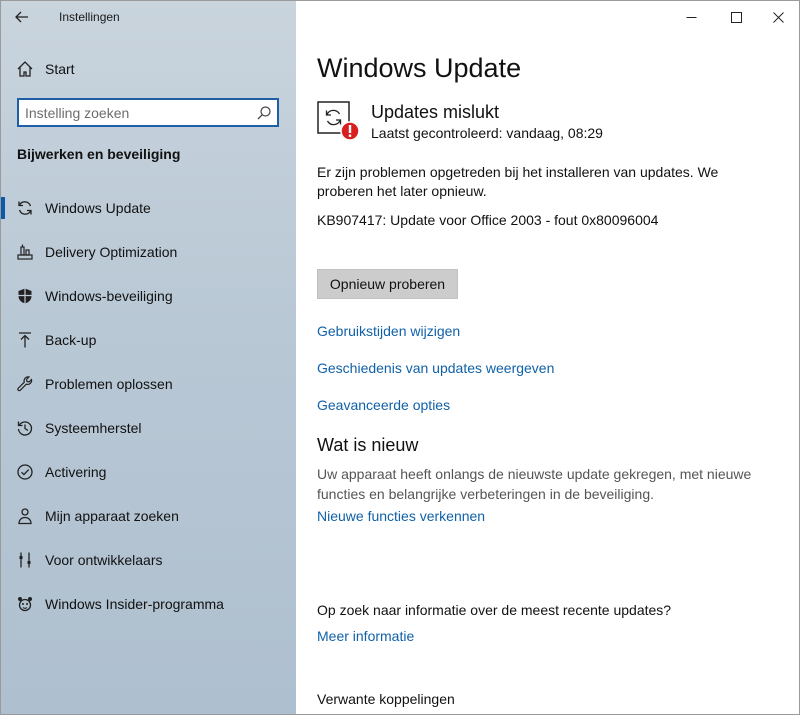 This screenshot has height=715, width=800. What do you see at coordinates (386, 699) in the screenshot?
I see `related-links-heading: Verwante koppelingen` at bounding box center [386, 699].